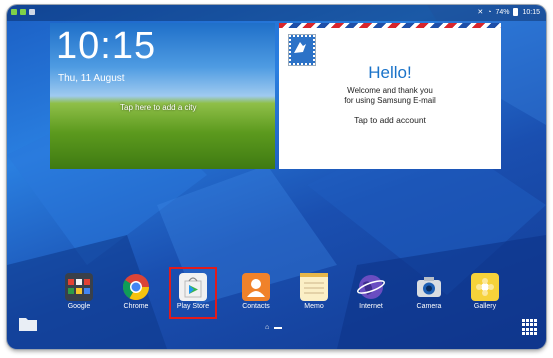 The image size is (553, 358). Describe the element at coordinates (136, 287) in the screenshot. I see `chrome-icon` at that location.